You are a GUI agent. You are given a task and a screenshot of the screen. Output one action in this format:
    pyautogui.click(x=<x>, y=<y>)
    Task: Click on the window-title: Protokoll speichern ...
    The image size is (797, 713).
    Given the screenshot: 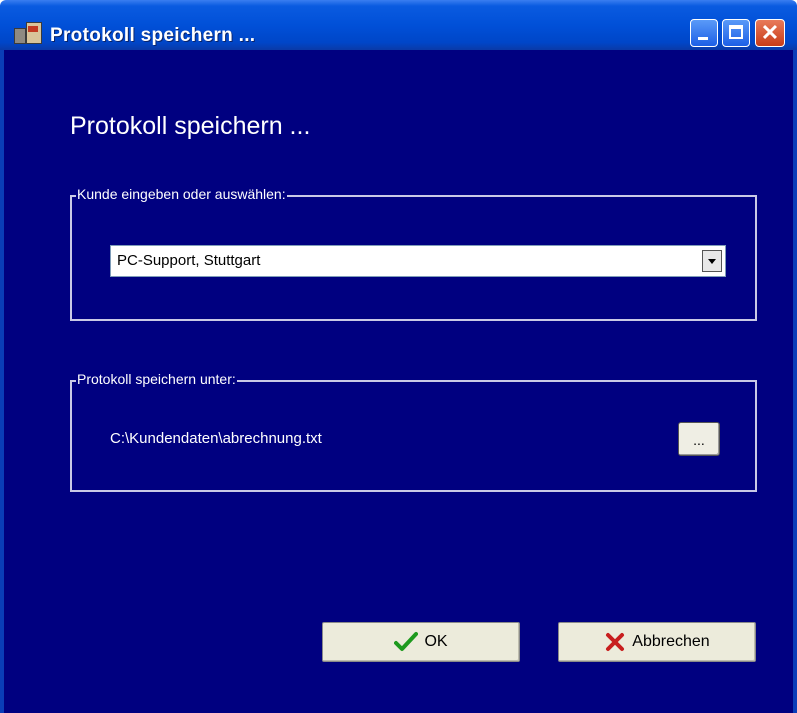 What is the action you would take?
    pyautogui.click(x=153, y=35)
    